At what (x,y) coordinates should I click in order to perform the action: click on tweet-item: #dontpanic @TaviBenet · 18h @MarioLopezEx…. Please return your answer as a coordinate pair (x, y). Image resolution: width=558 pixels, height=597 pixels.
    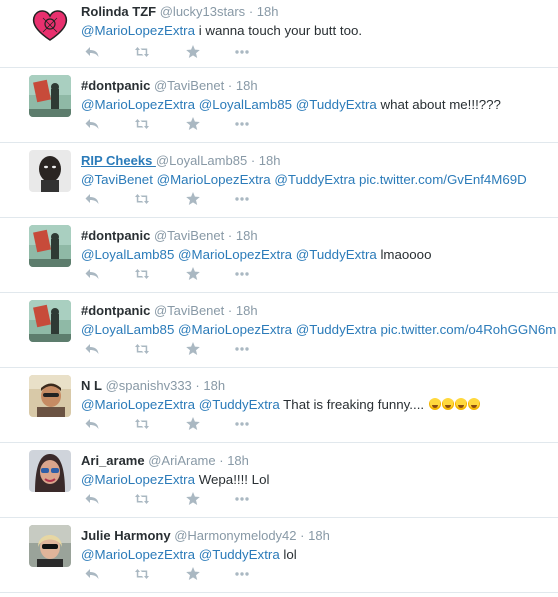
    Looking at the image, I should click on (279, 105).